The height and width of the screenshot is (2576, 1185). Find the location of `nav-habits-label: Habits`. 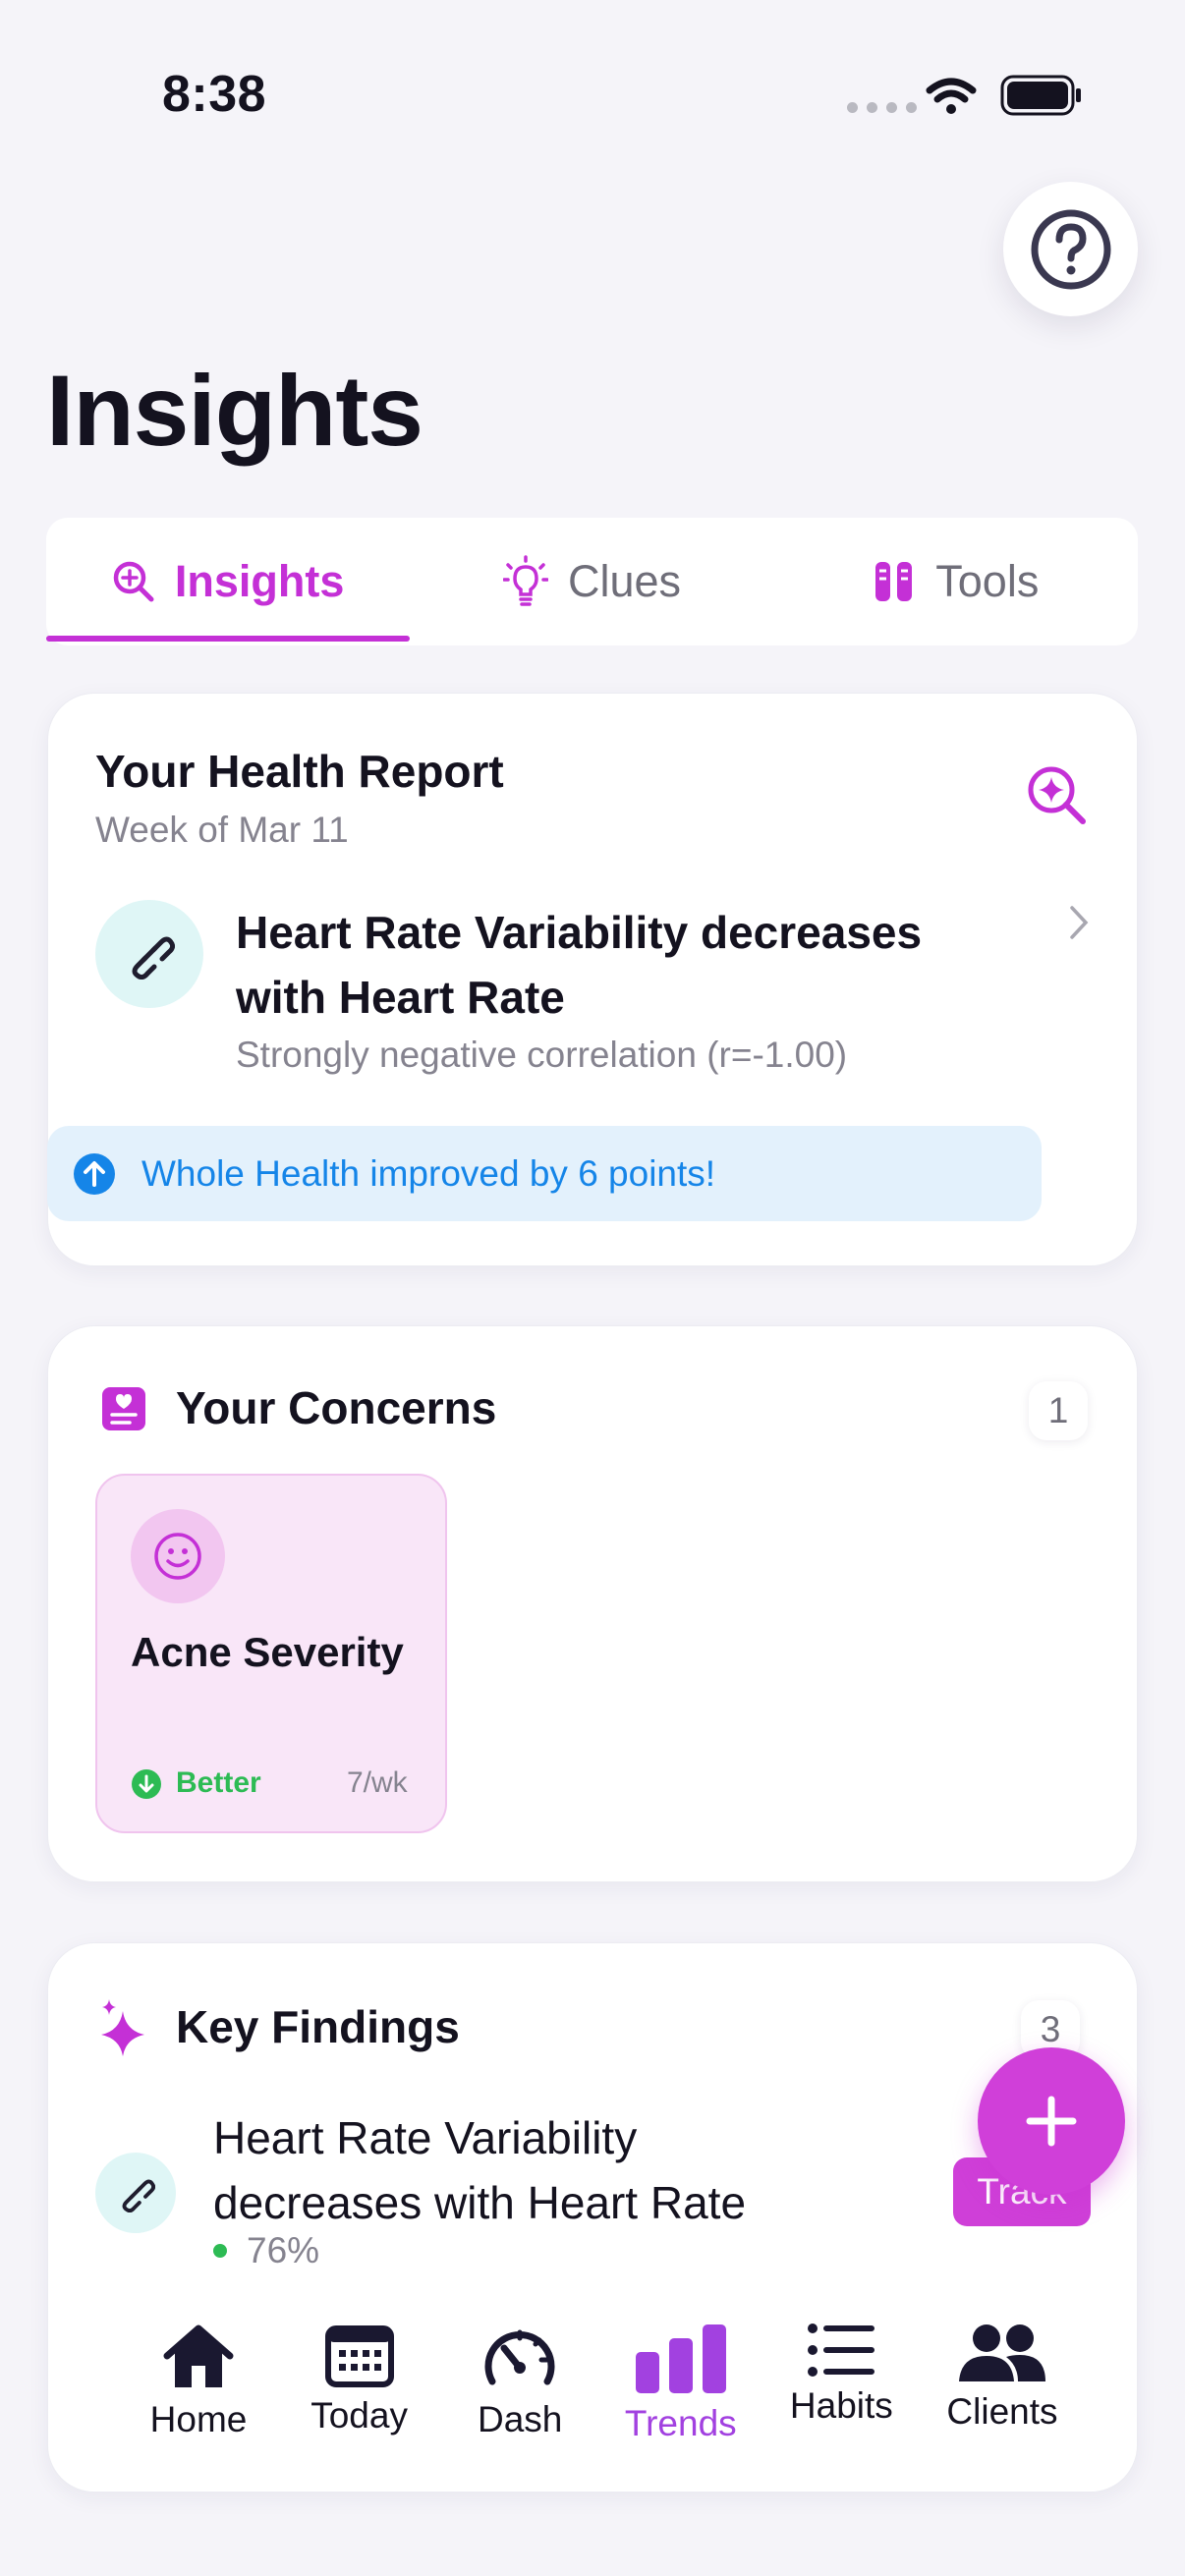

nav-habits-label: Habits is located at coordinates (841, 2405).